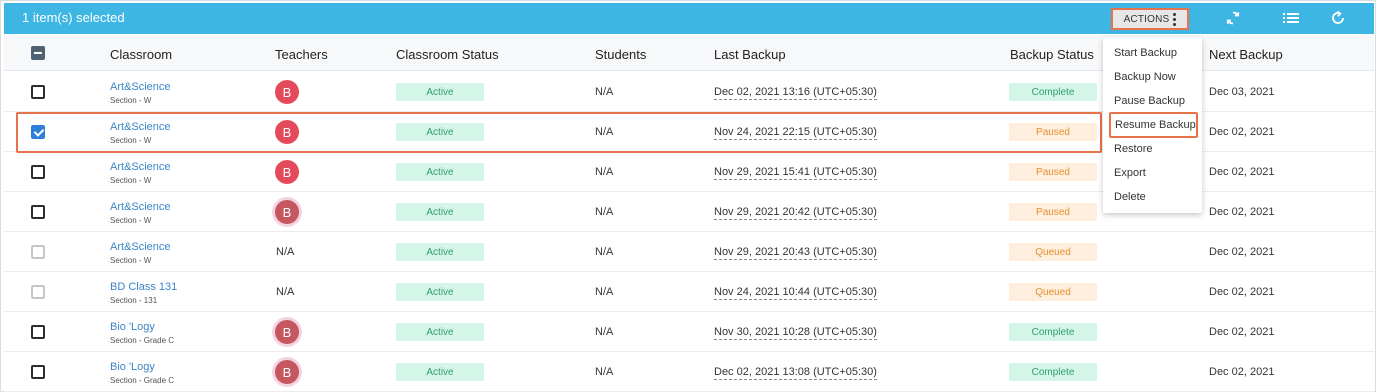 This screenshot has height=392, width=1376. What do you see at coordinates (142, 380) in the screenshot?
I see `classroom-section: Section - Grade C` at bounding box center [142, 380].